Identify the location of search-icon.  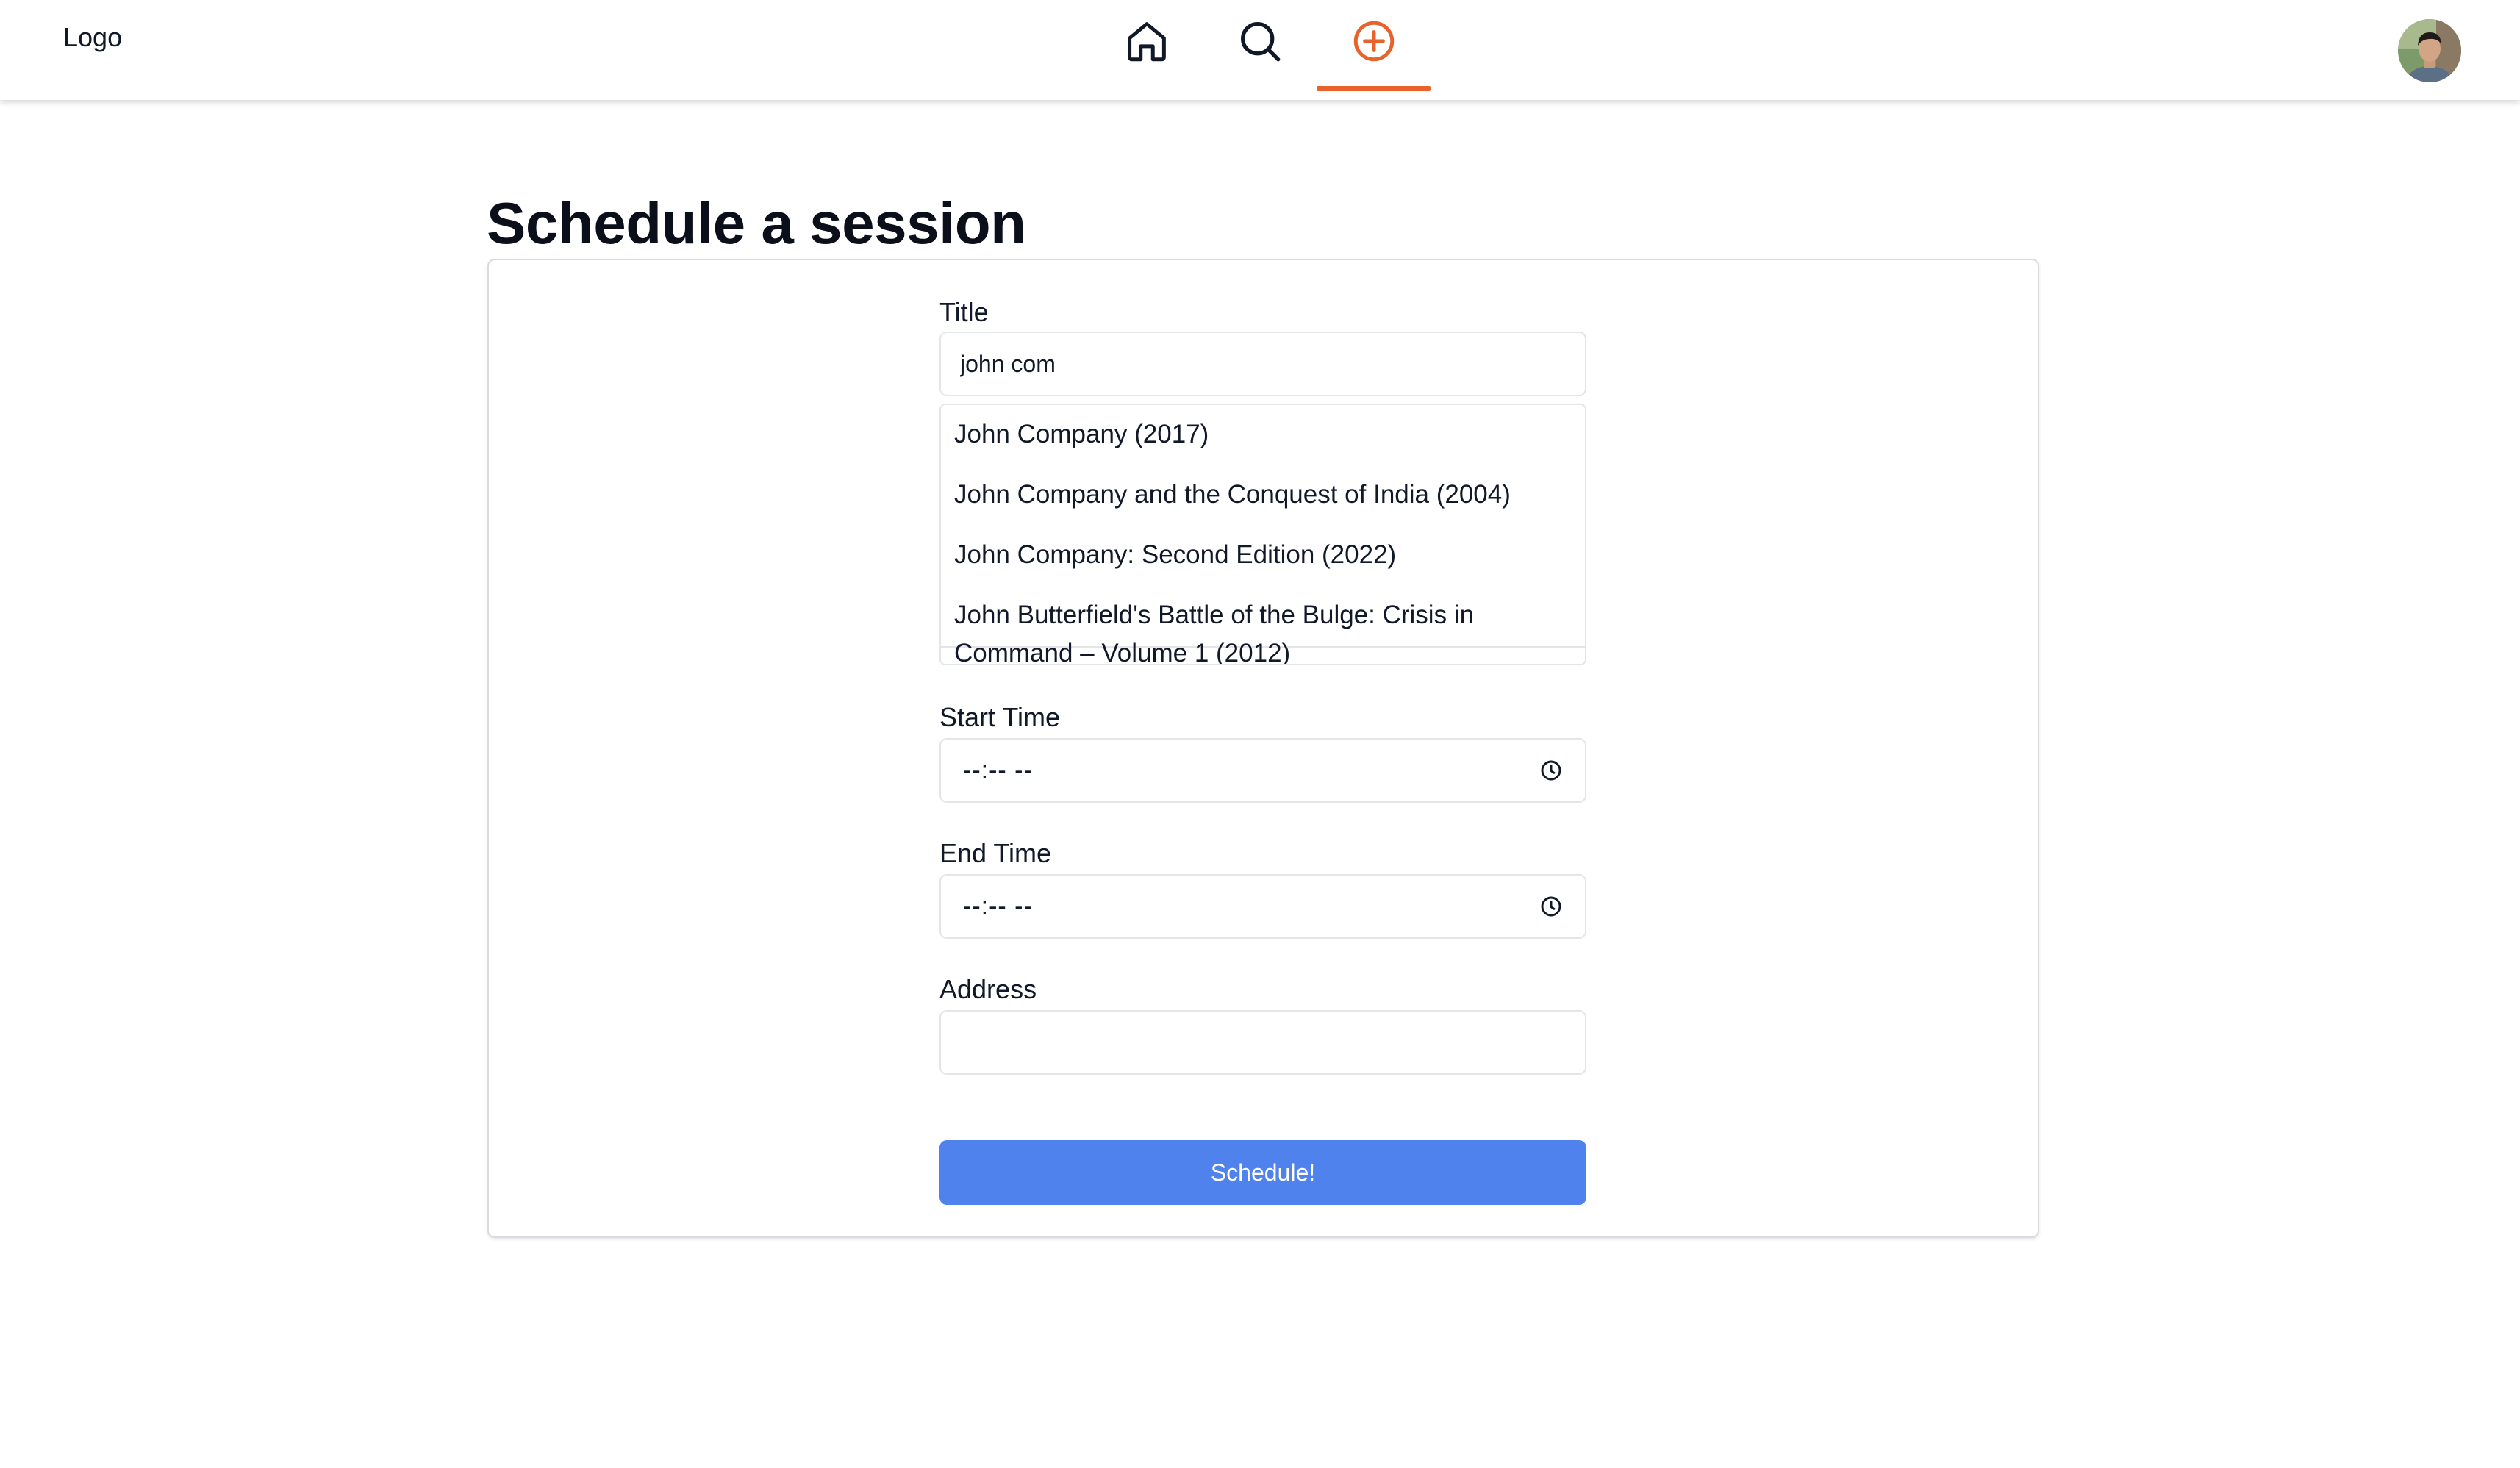
(1260, 45).